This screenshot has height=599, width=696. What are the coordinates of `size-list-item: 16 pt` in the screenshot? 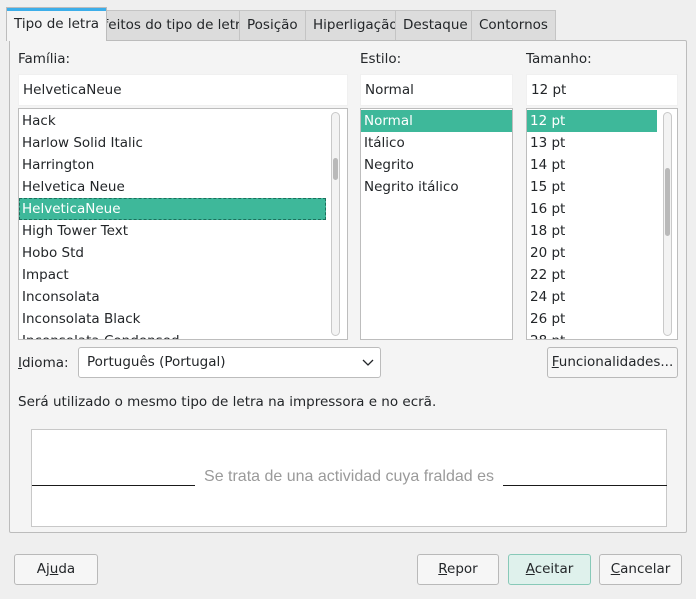 It's located at (592, 209).